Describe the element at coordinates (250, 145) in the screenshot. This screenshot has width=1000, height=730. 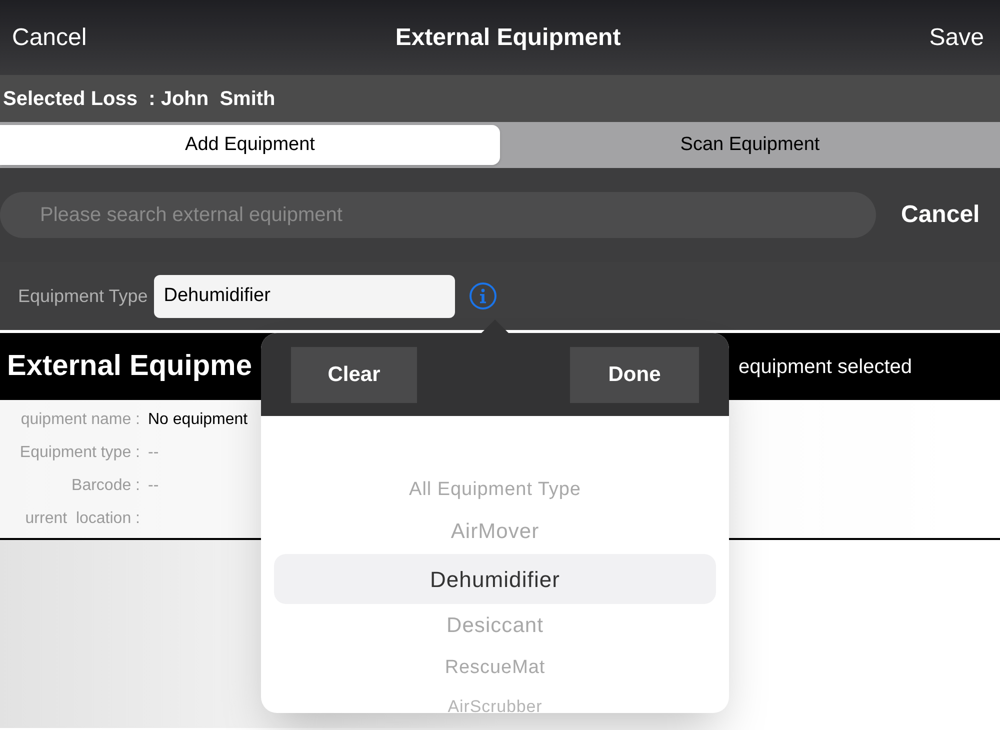
I see `tab: Add Equipment` at that location.